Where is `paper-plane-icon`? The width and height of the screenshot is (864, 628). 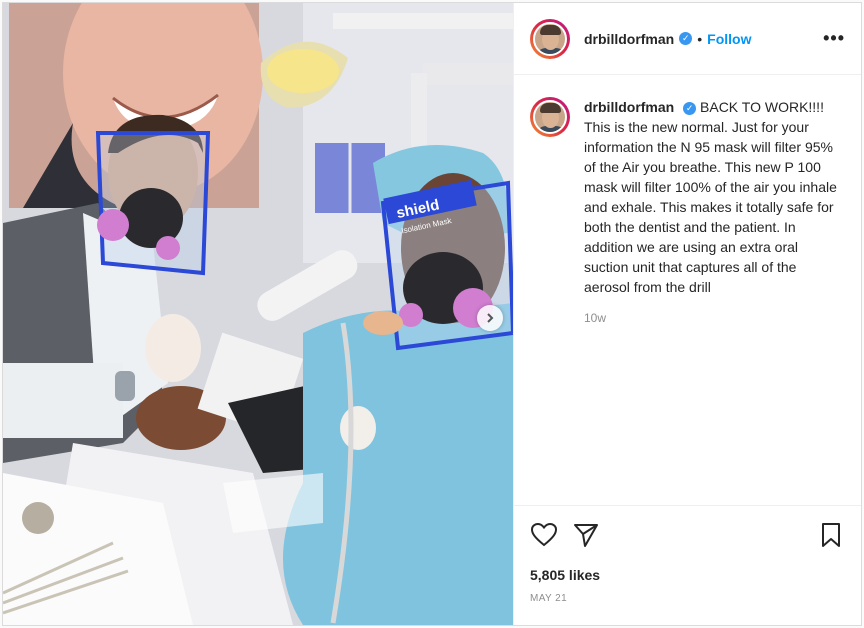
paper-plane-icon is located at coordinates (586, 535).